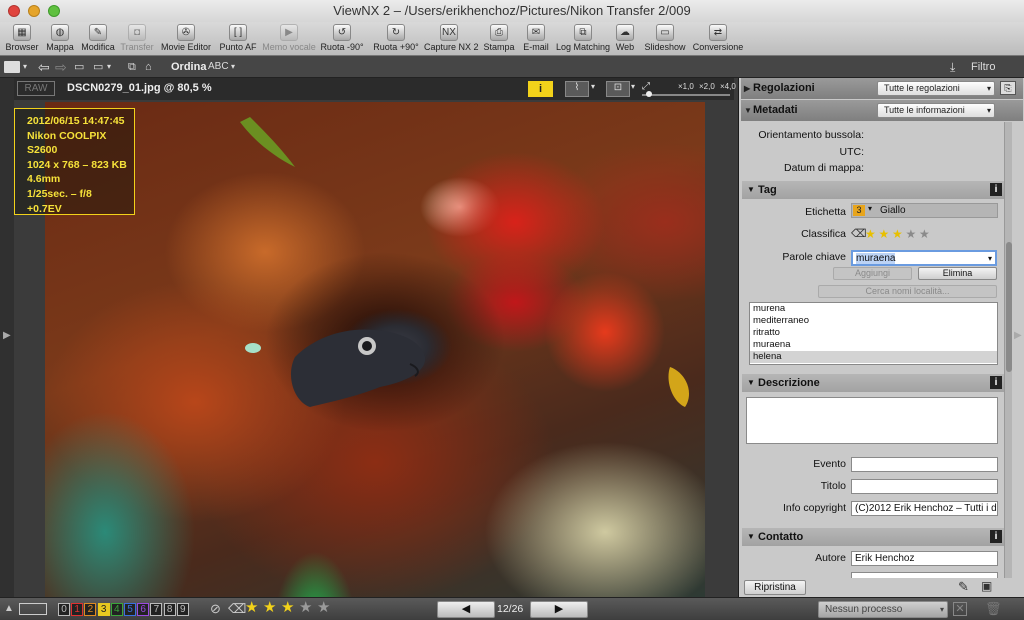  I want to click on keyword-list-item: helena, so click(873, 357).